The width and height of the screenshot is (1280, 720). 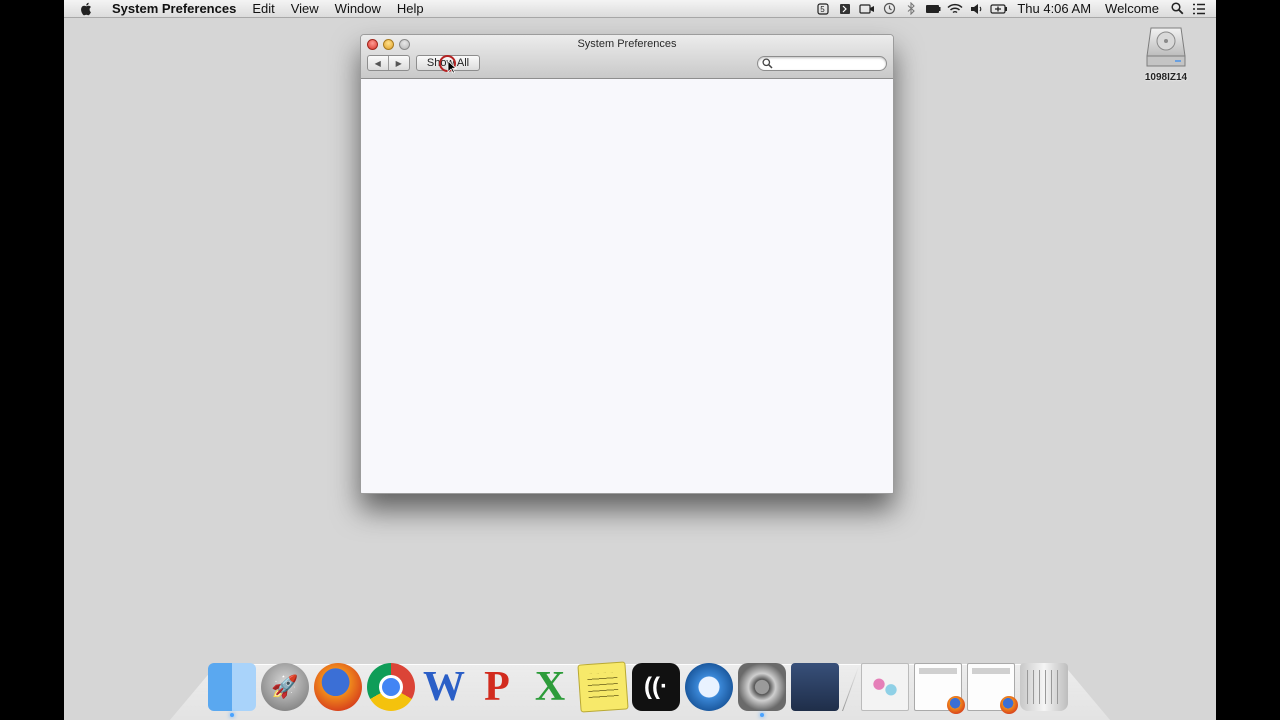 What do you see at coordinates (1132, 9) in the screenshot?
I see `user-menu: Welcome` at bounding box center [1132, 9].